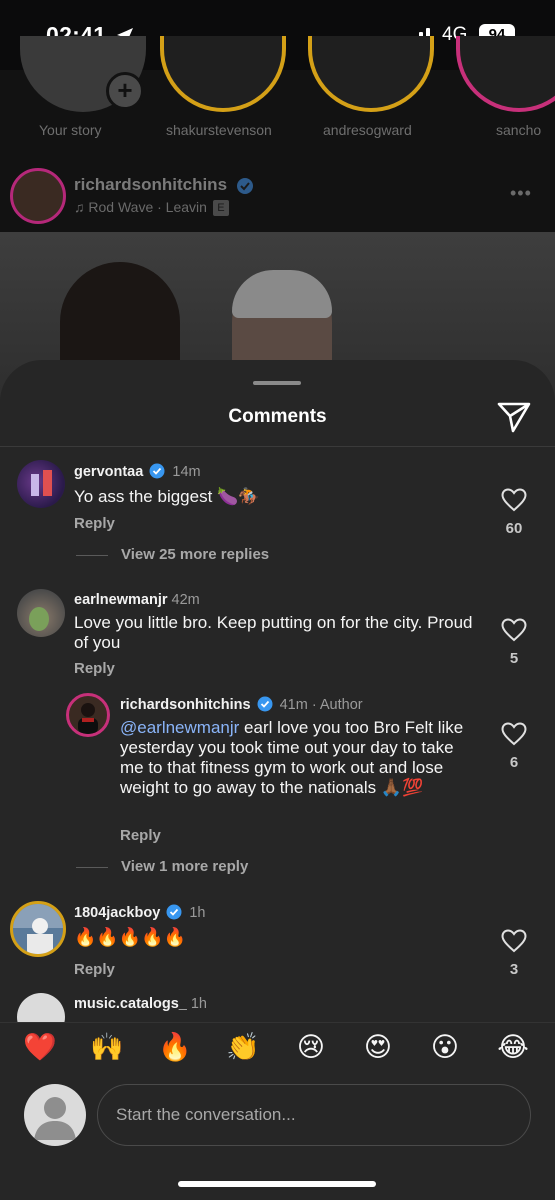 The height and width of the screenshot is (1200, 555). What do you see at coordinates (219, 130) in the screenshot?
I see `story-label: shakurstevenson` at bounding box center [219, 130].